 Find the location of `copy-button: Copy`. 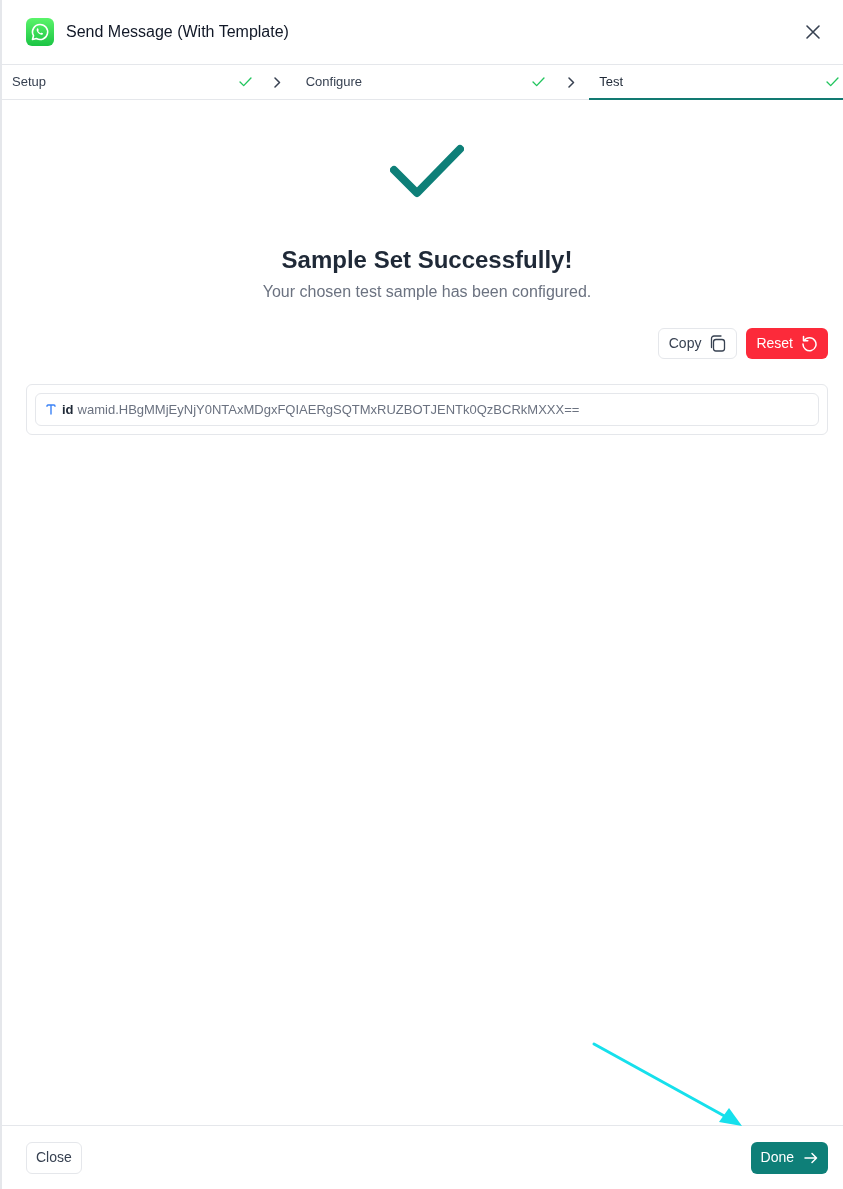

copy-button: Copy is located at coordinates (697, 343).